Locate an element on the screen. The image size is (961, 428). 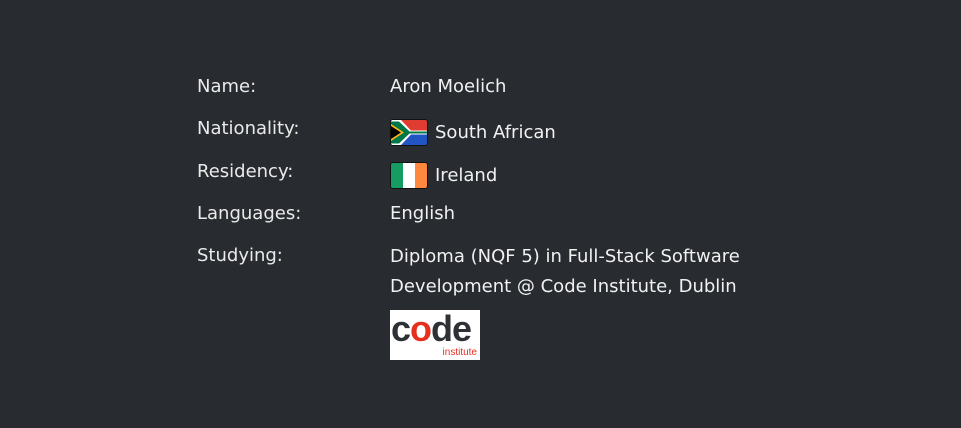
code-institute-logo: code institute is located at coordinates (435, 335).